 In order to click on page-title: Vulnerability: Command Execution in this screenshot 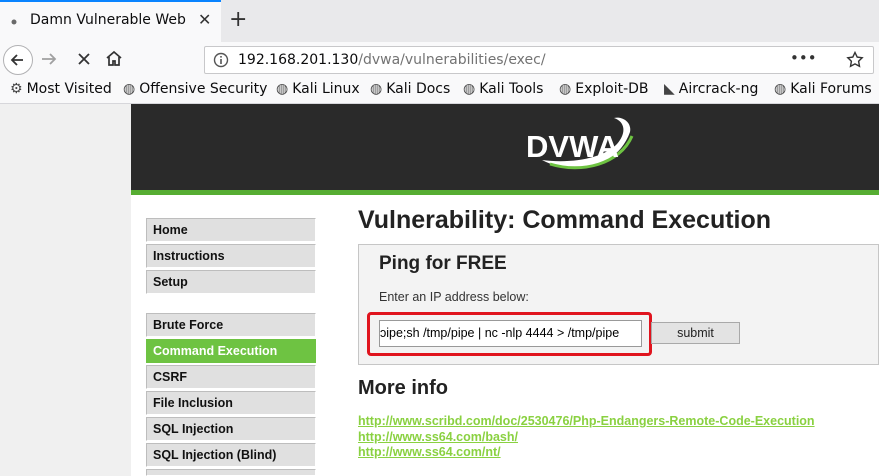, I will do `click(565, 220)`.